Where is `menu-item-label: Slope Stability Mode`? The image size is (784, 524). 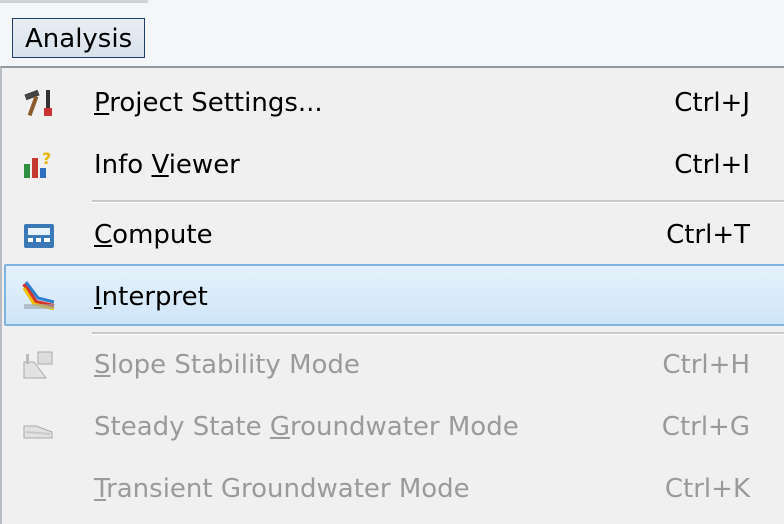
menu-item-label: Slope Stability Mode is located at coordinates (227, 365).